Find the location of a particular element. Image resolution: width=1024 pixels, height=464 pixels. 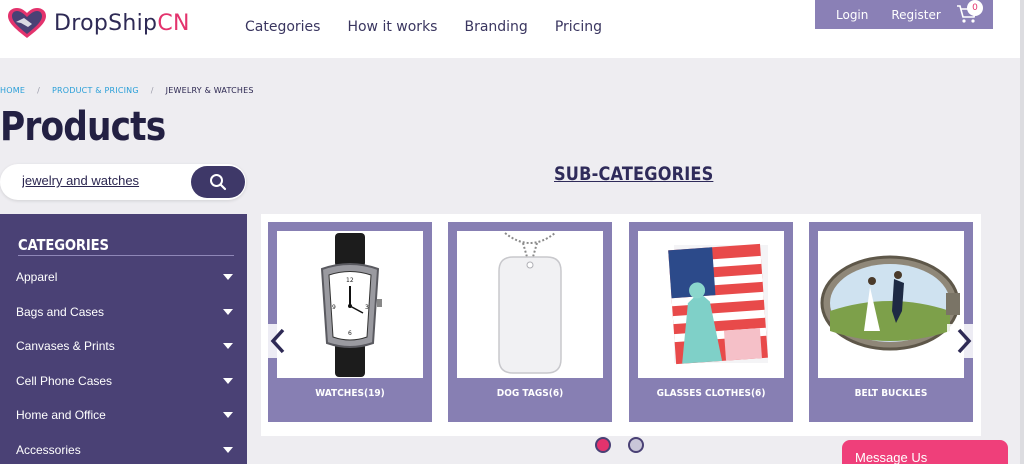

search-box is located at coordinates (123, 182).